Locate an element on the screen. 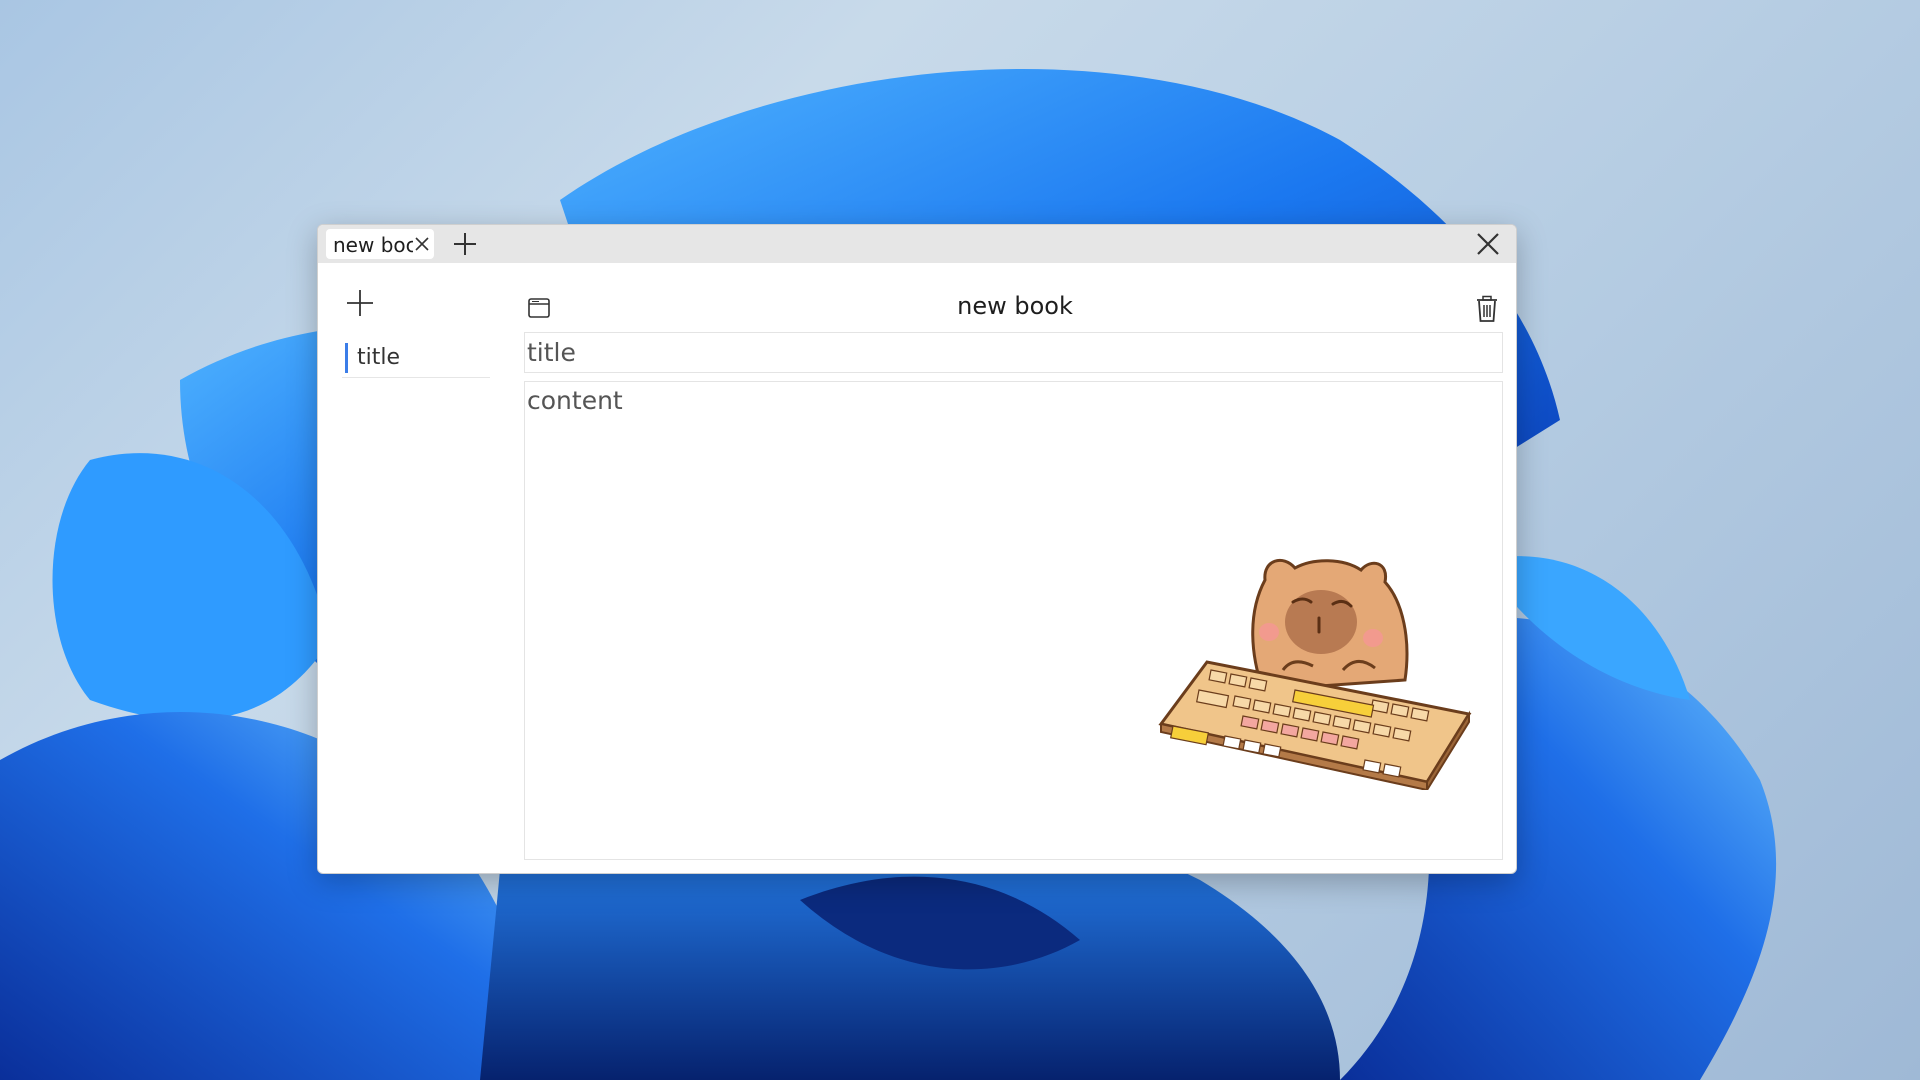  tab-new-book: new boc is located at coordinates (380, 244).